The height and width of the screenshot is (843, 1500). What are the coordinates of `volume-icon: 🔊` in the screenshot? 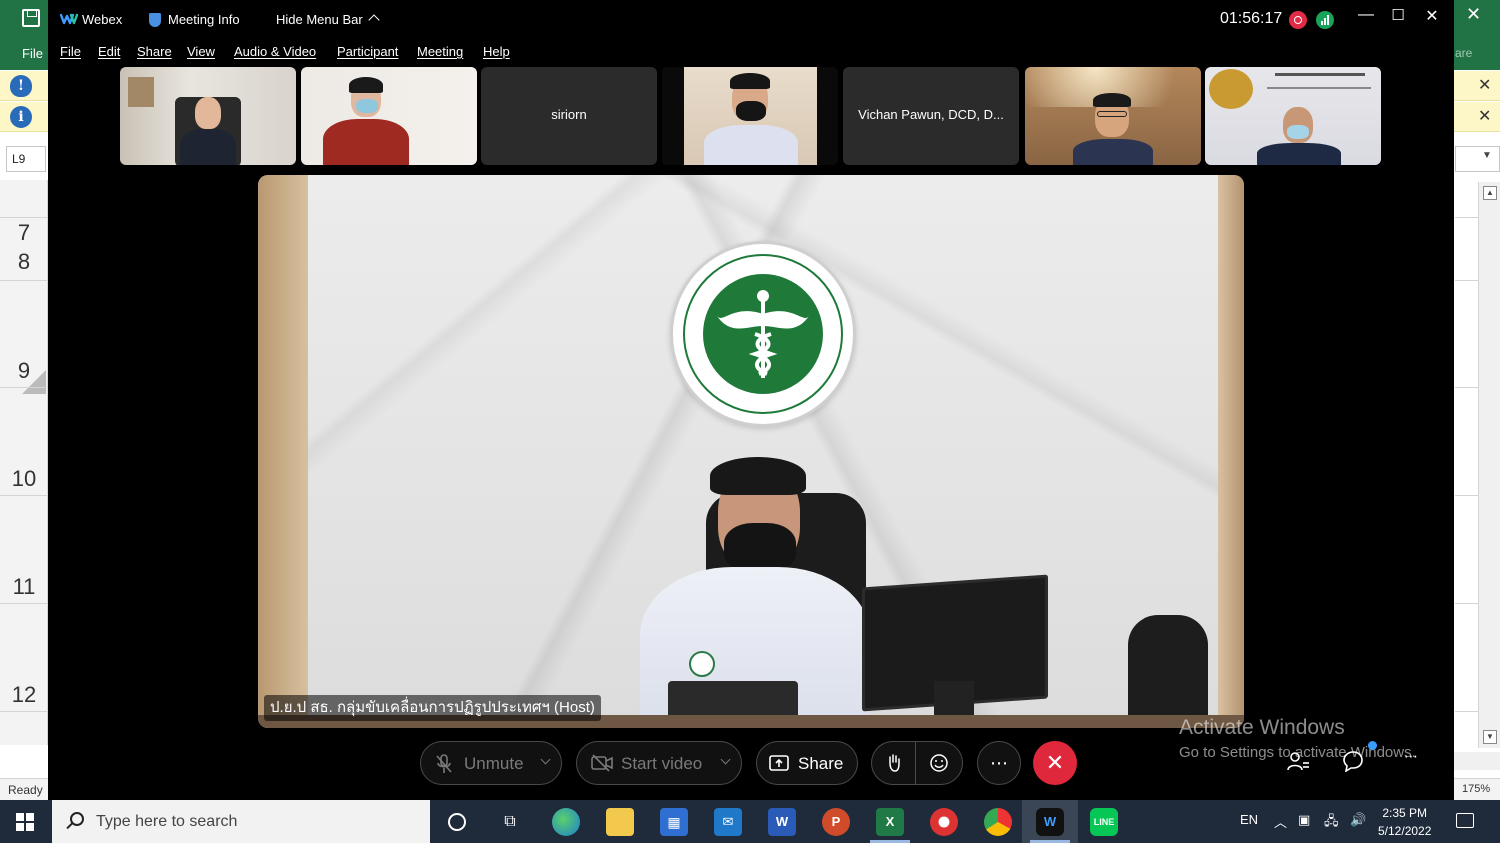 It's located at (1358, 820).